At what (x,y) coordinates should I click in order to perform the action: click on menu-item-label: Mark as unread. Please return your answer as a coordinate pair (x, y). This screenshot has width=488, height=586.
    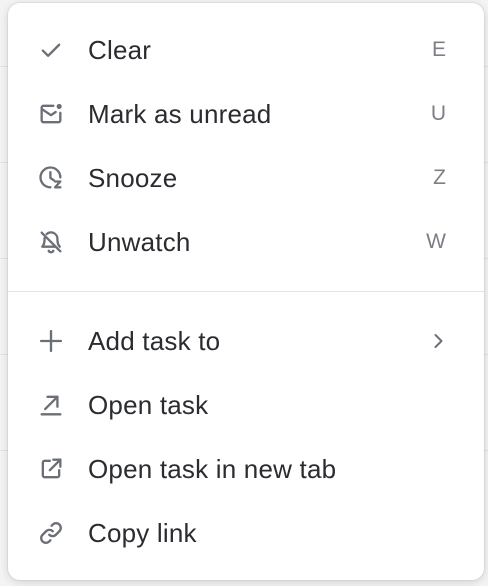
    Looking at the image, I should click on (180, 113).